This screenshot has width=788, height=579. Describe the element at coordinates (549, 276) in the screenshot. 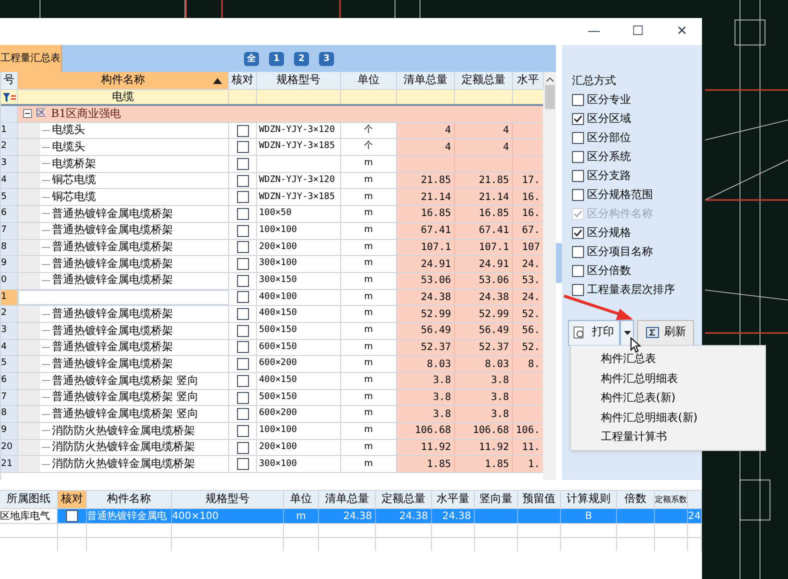

I see `scrollbar` at that location.